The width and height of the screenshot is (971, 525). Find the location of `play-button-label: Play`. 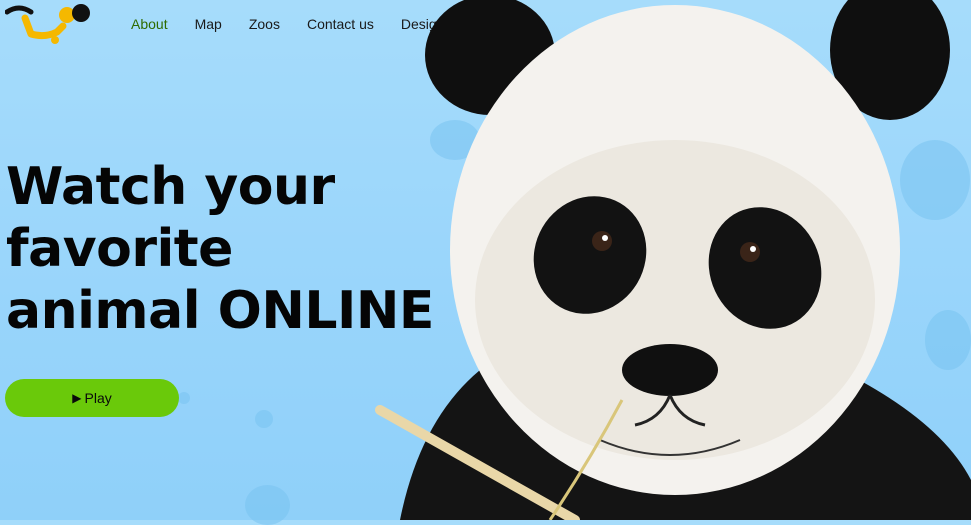

play-button-label: Play is located at coordinates (98, 398).